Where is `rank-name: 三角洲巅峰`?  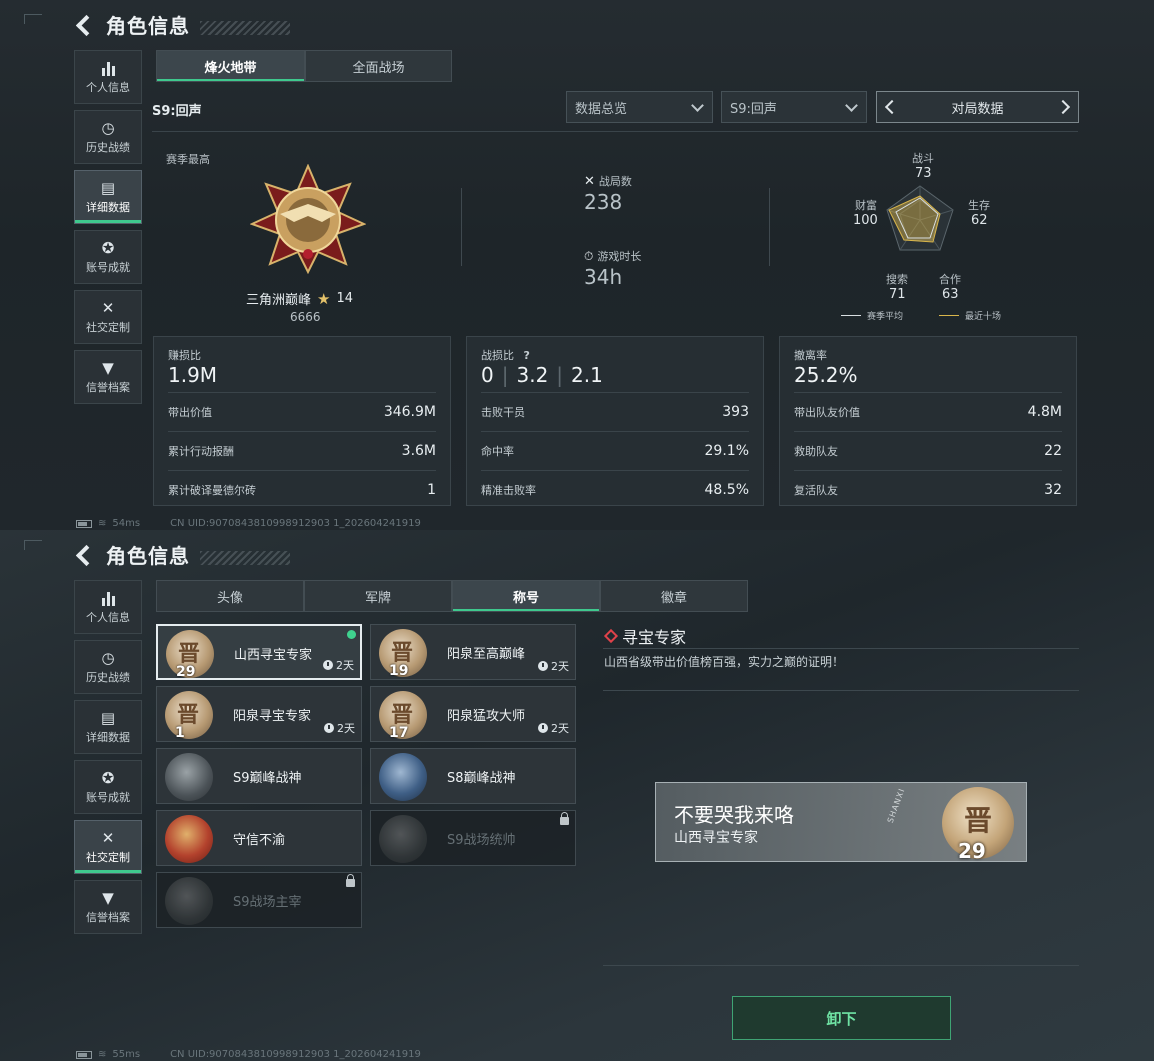 rank-name: 三角洲巅峰 is located at coordinates (279, 300).